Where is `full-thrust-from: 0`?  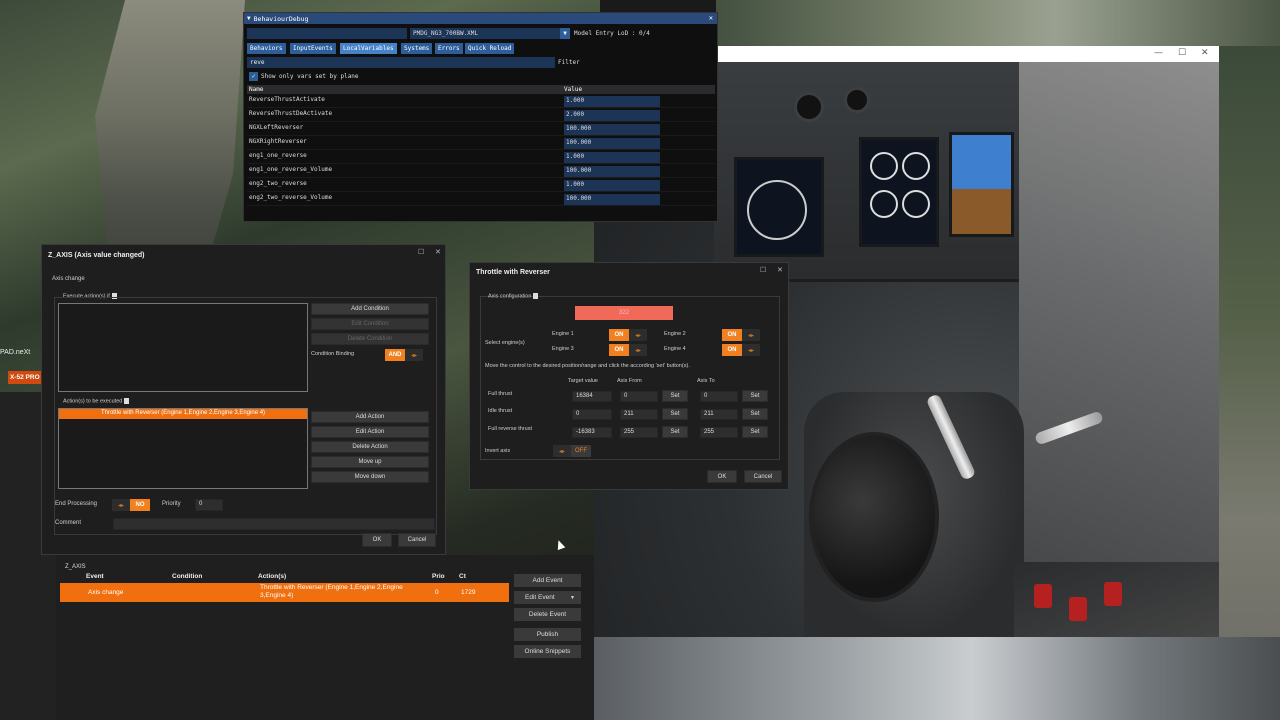 full-thrust-from: 0 is located at coordinates (639, 396).